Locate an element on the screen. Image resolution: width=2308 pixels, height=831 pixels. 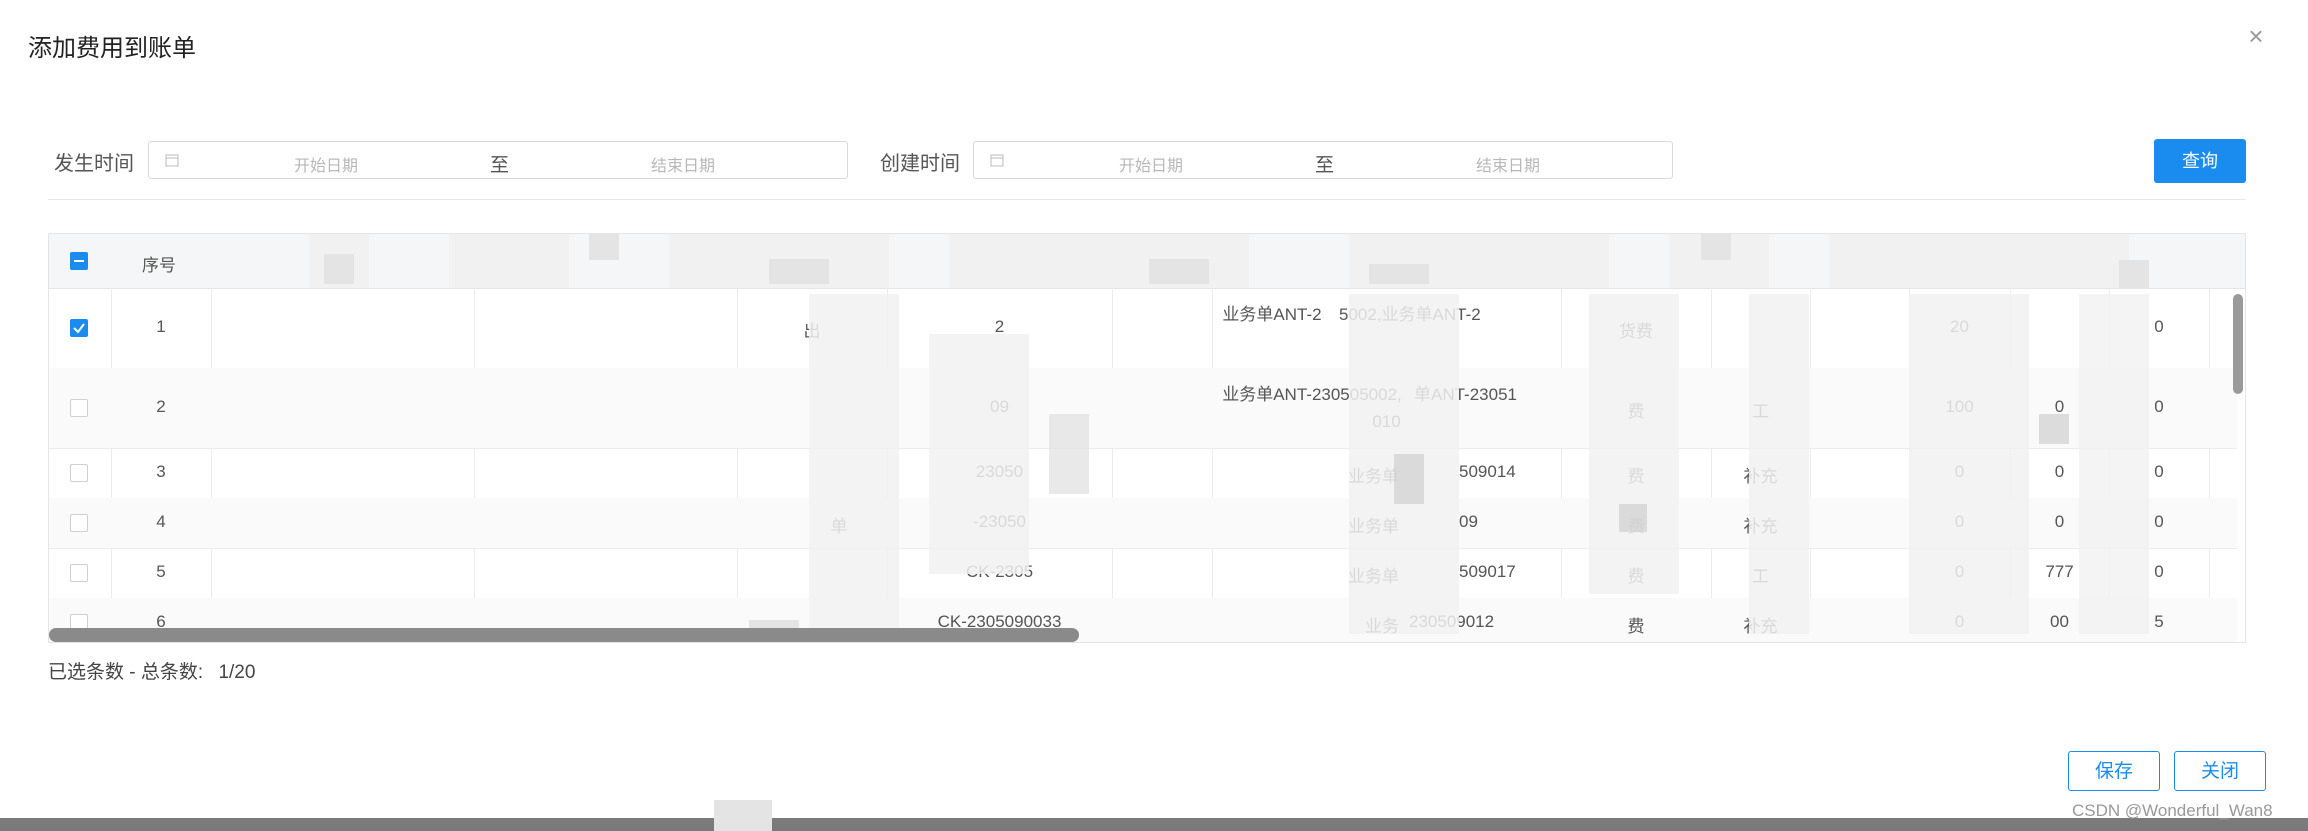
background-mosaic is located at coordinates (743, 815).